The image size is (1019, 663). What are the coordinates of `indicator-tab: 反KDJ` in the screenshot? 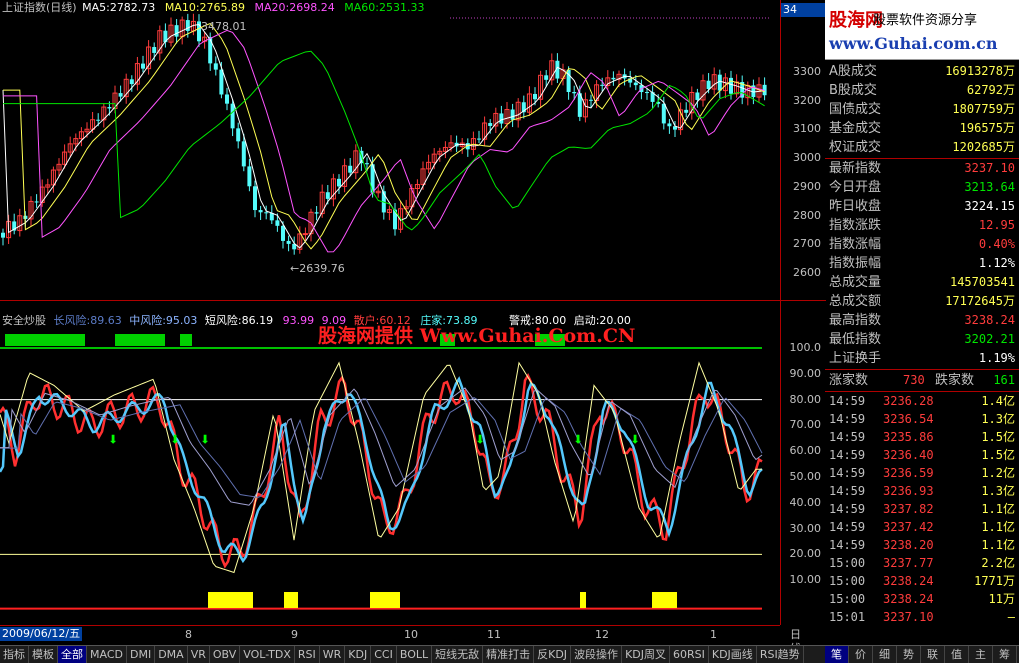 It's located at (553, 654).